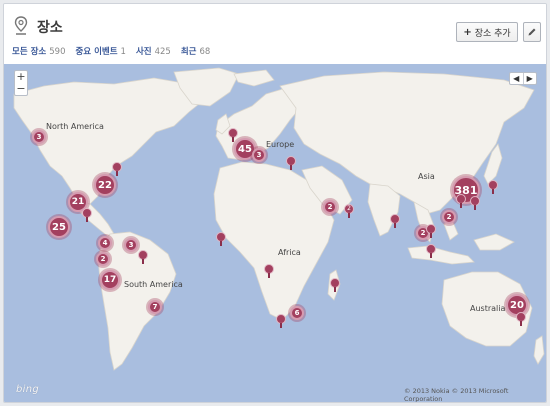 The height and width of the screenshot is (406, 550). Describe the element at coordinates (105, 185) in the screenshot. I see `map-cluster: 22` at that location.